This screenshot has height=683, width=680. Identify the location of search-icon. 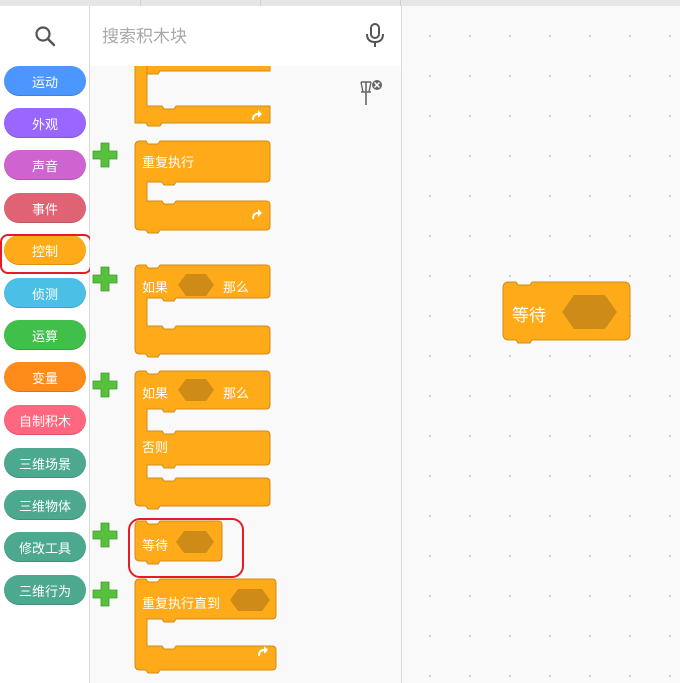
(44, 36).